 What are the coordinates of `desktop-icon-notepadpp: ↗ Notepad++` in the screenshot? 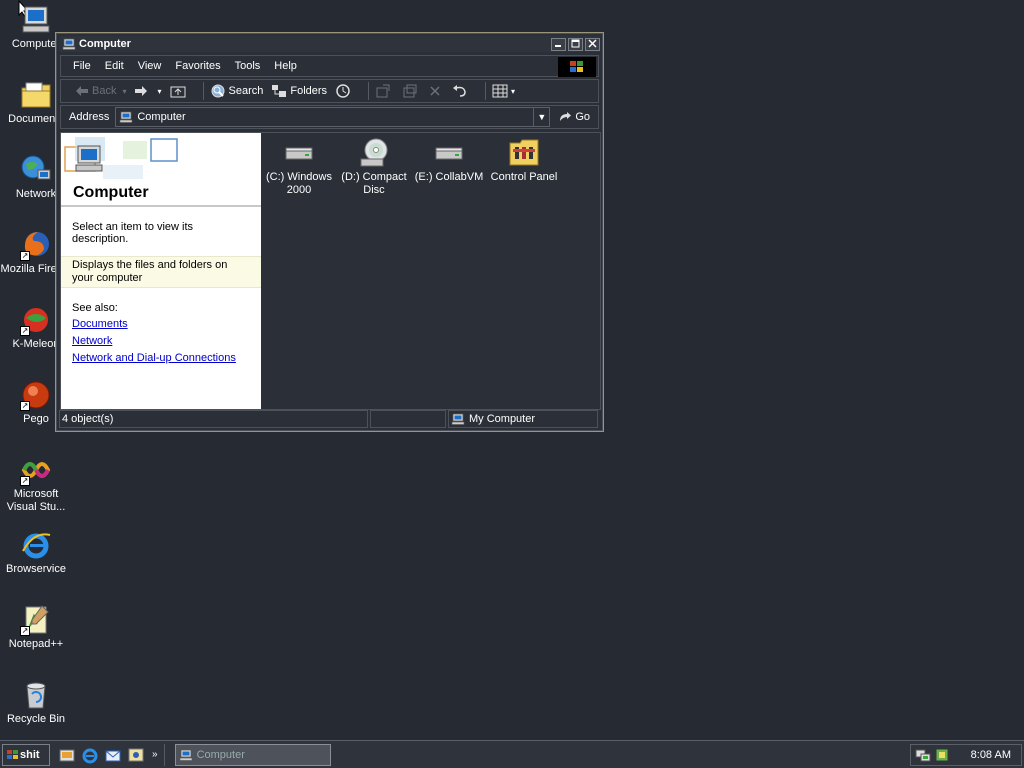 It's located at (36, 627).